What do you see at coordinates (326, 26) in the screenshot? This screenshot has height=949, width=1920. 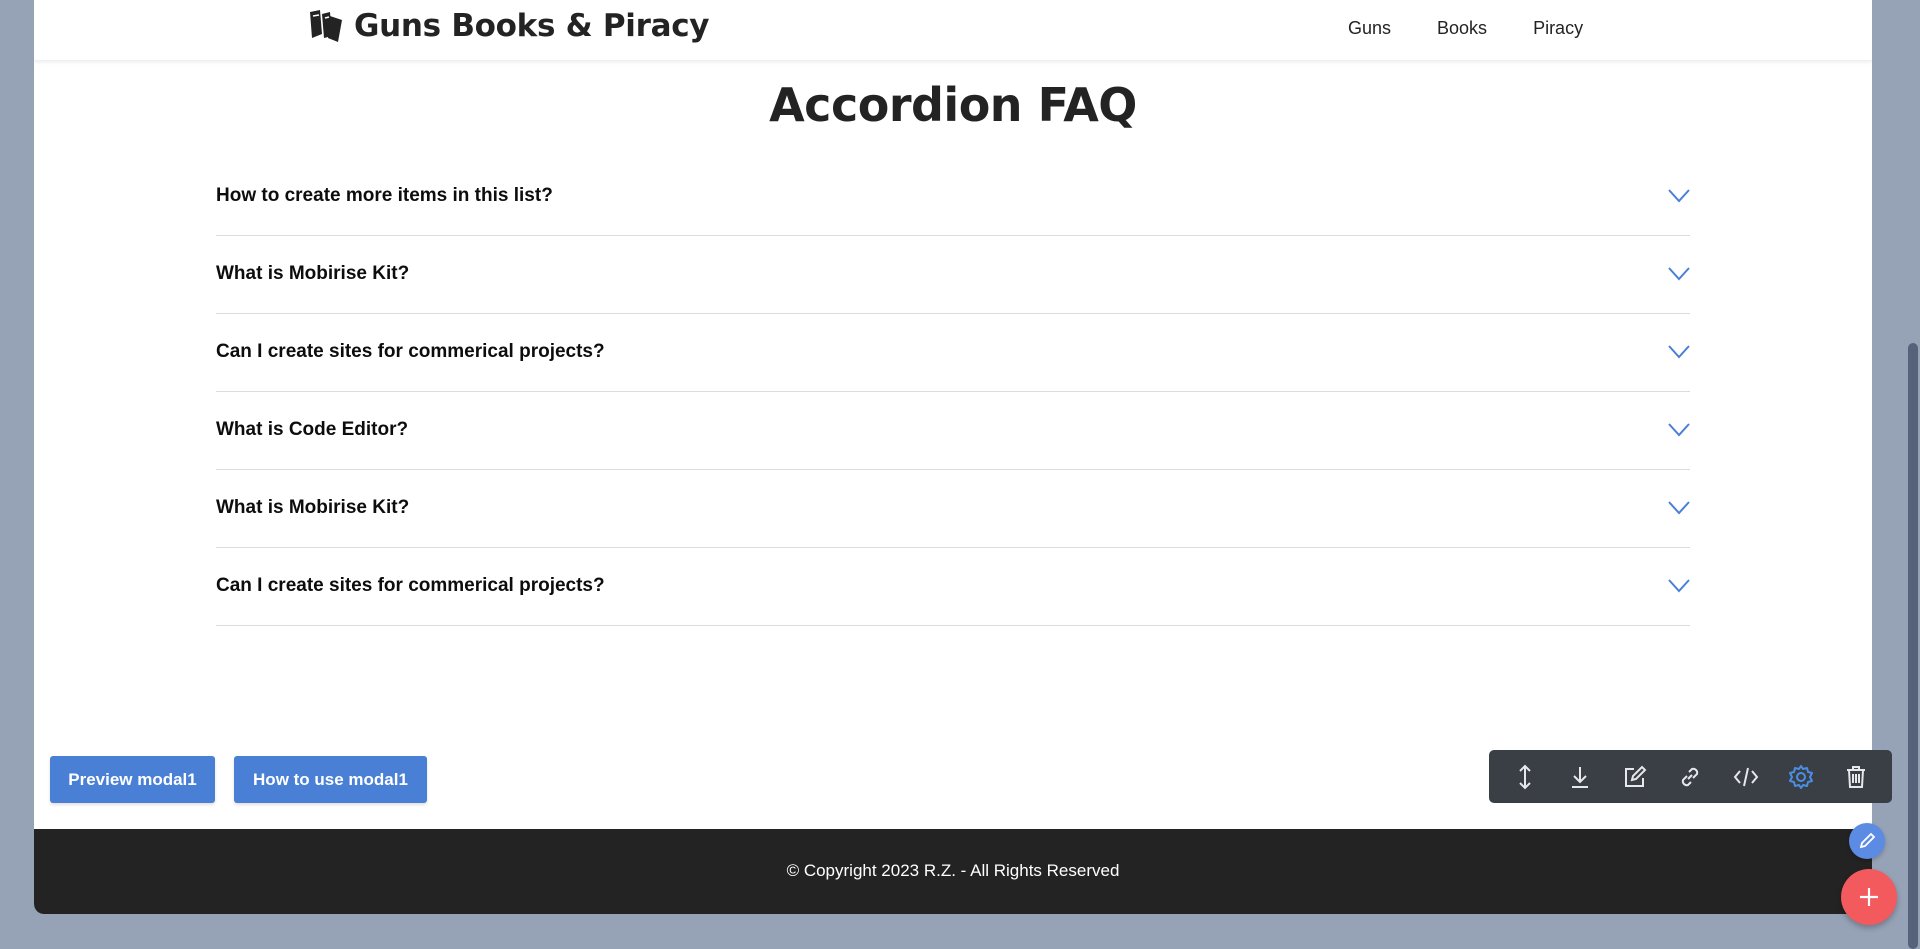 I see `books-icon` at bounding box center [326, 26].